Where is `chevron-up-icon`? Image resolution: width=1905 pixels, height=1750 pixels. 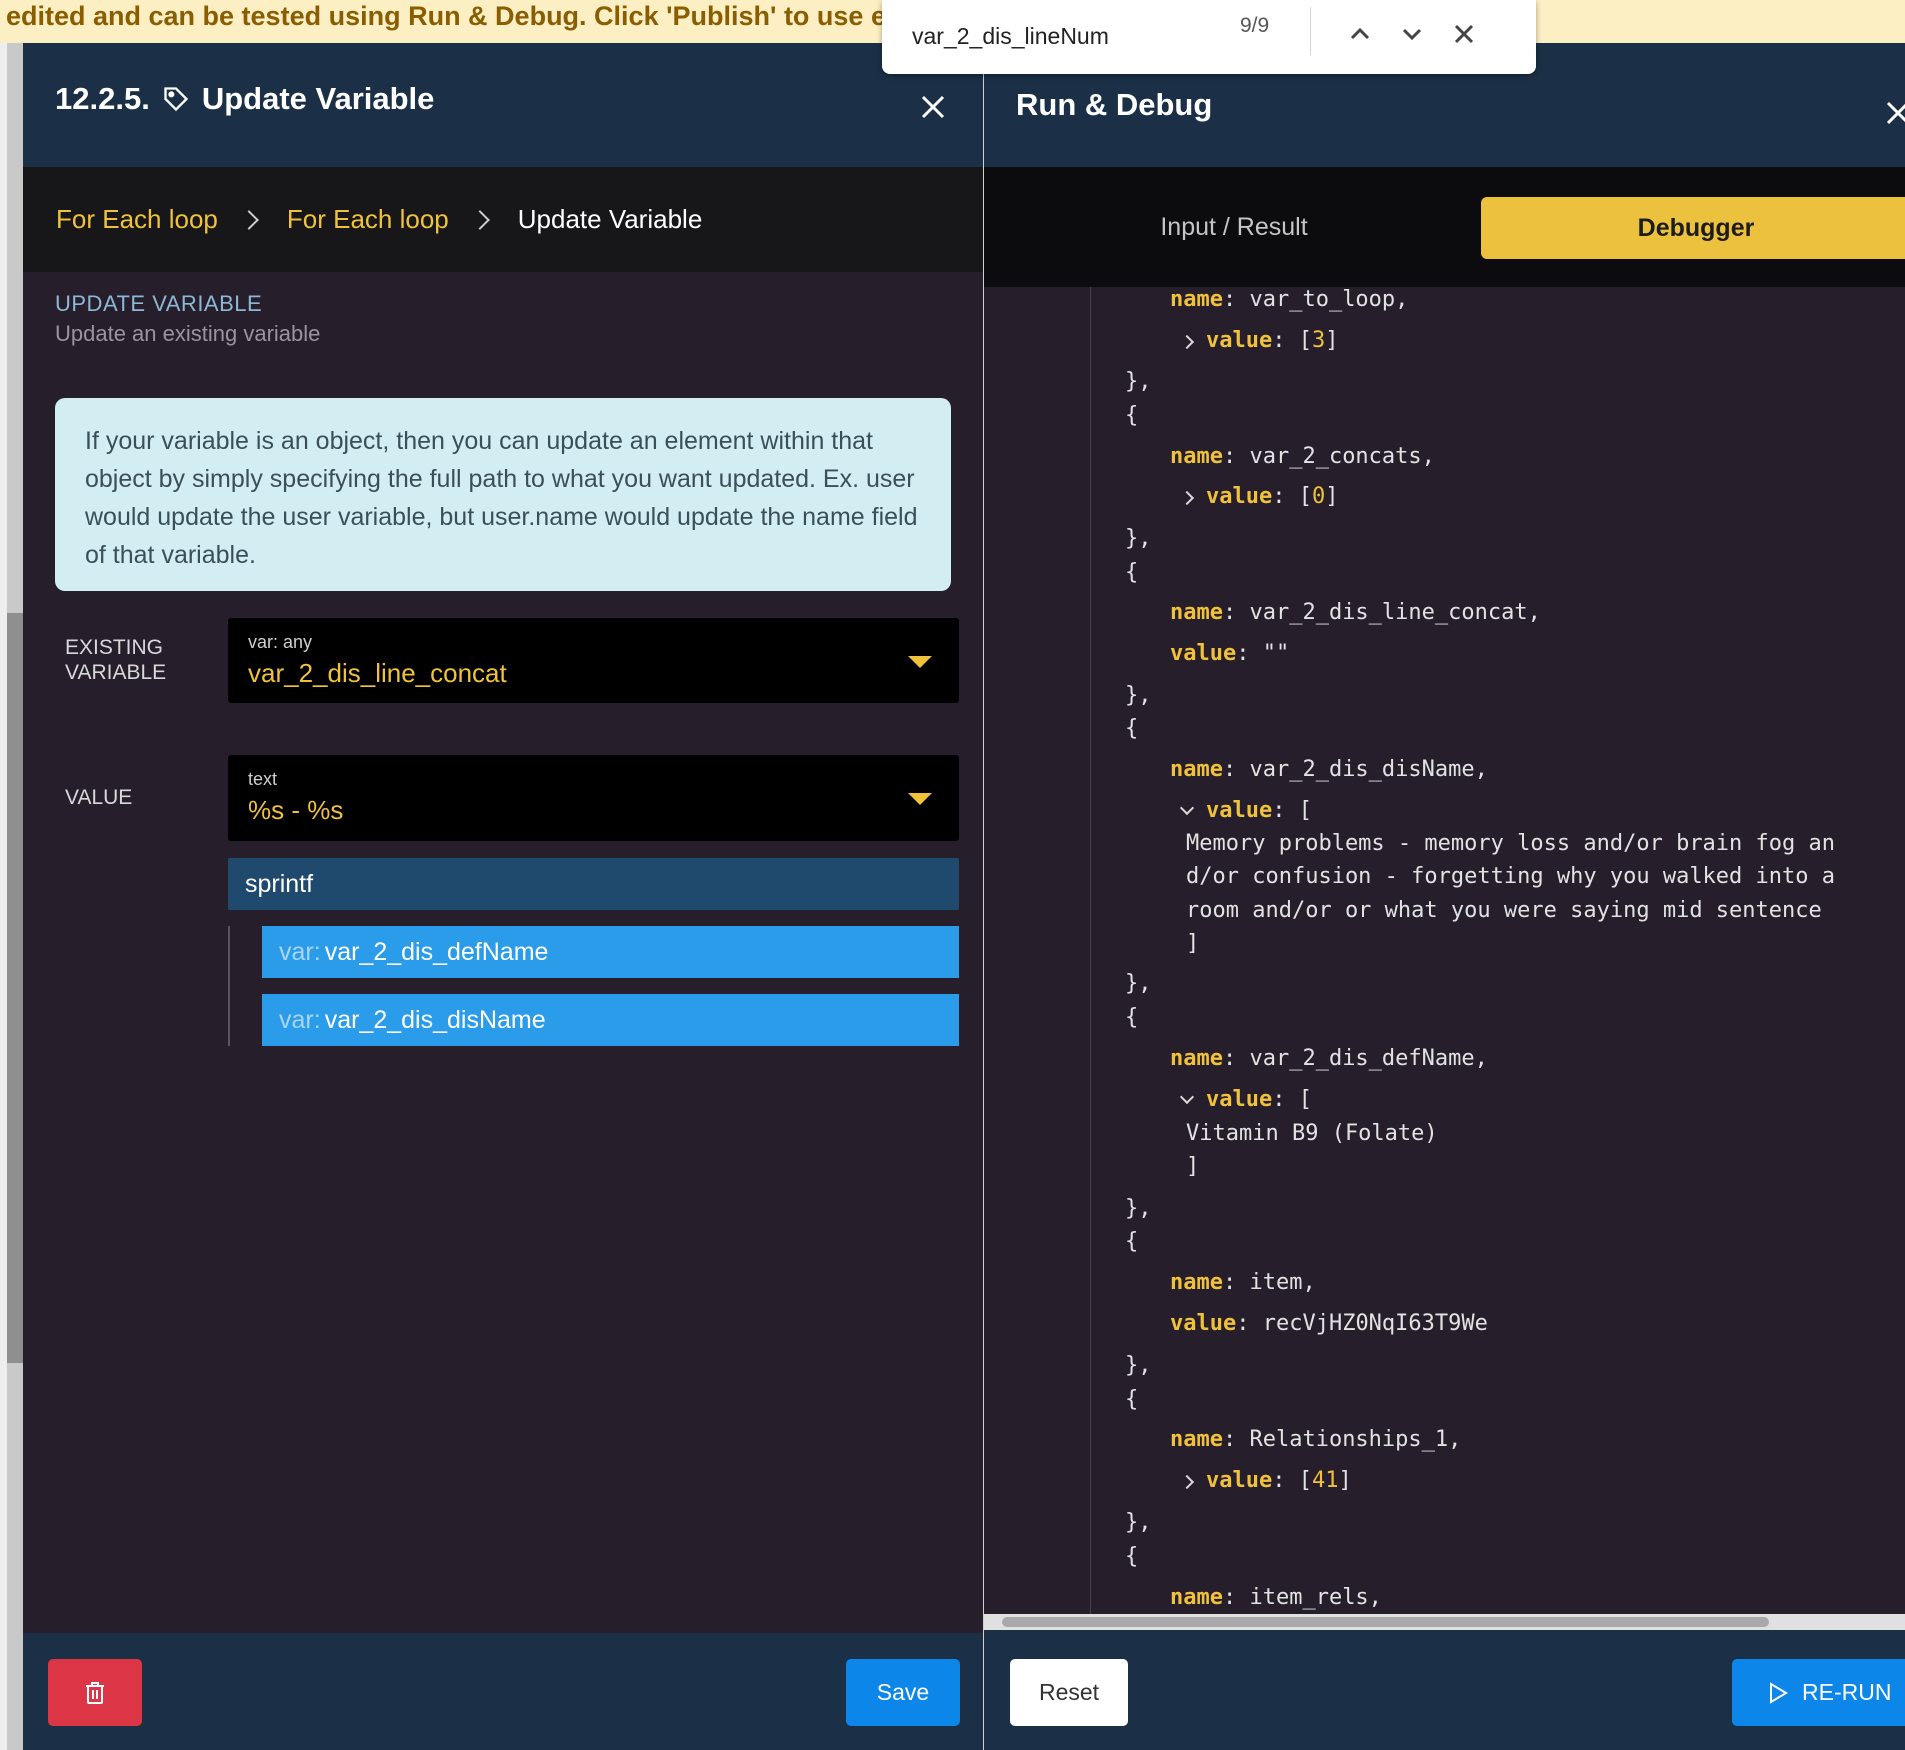
chevron-up-icon is located at coordinates (1360, 34).